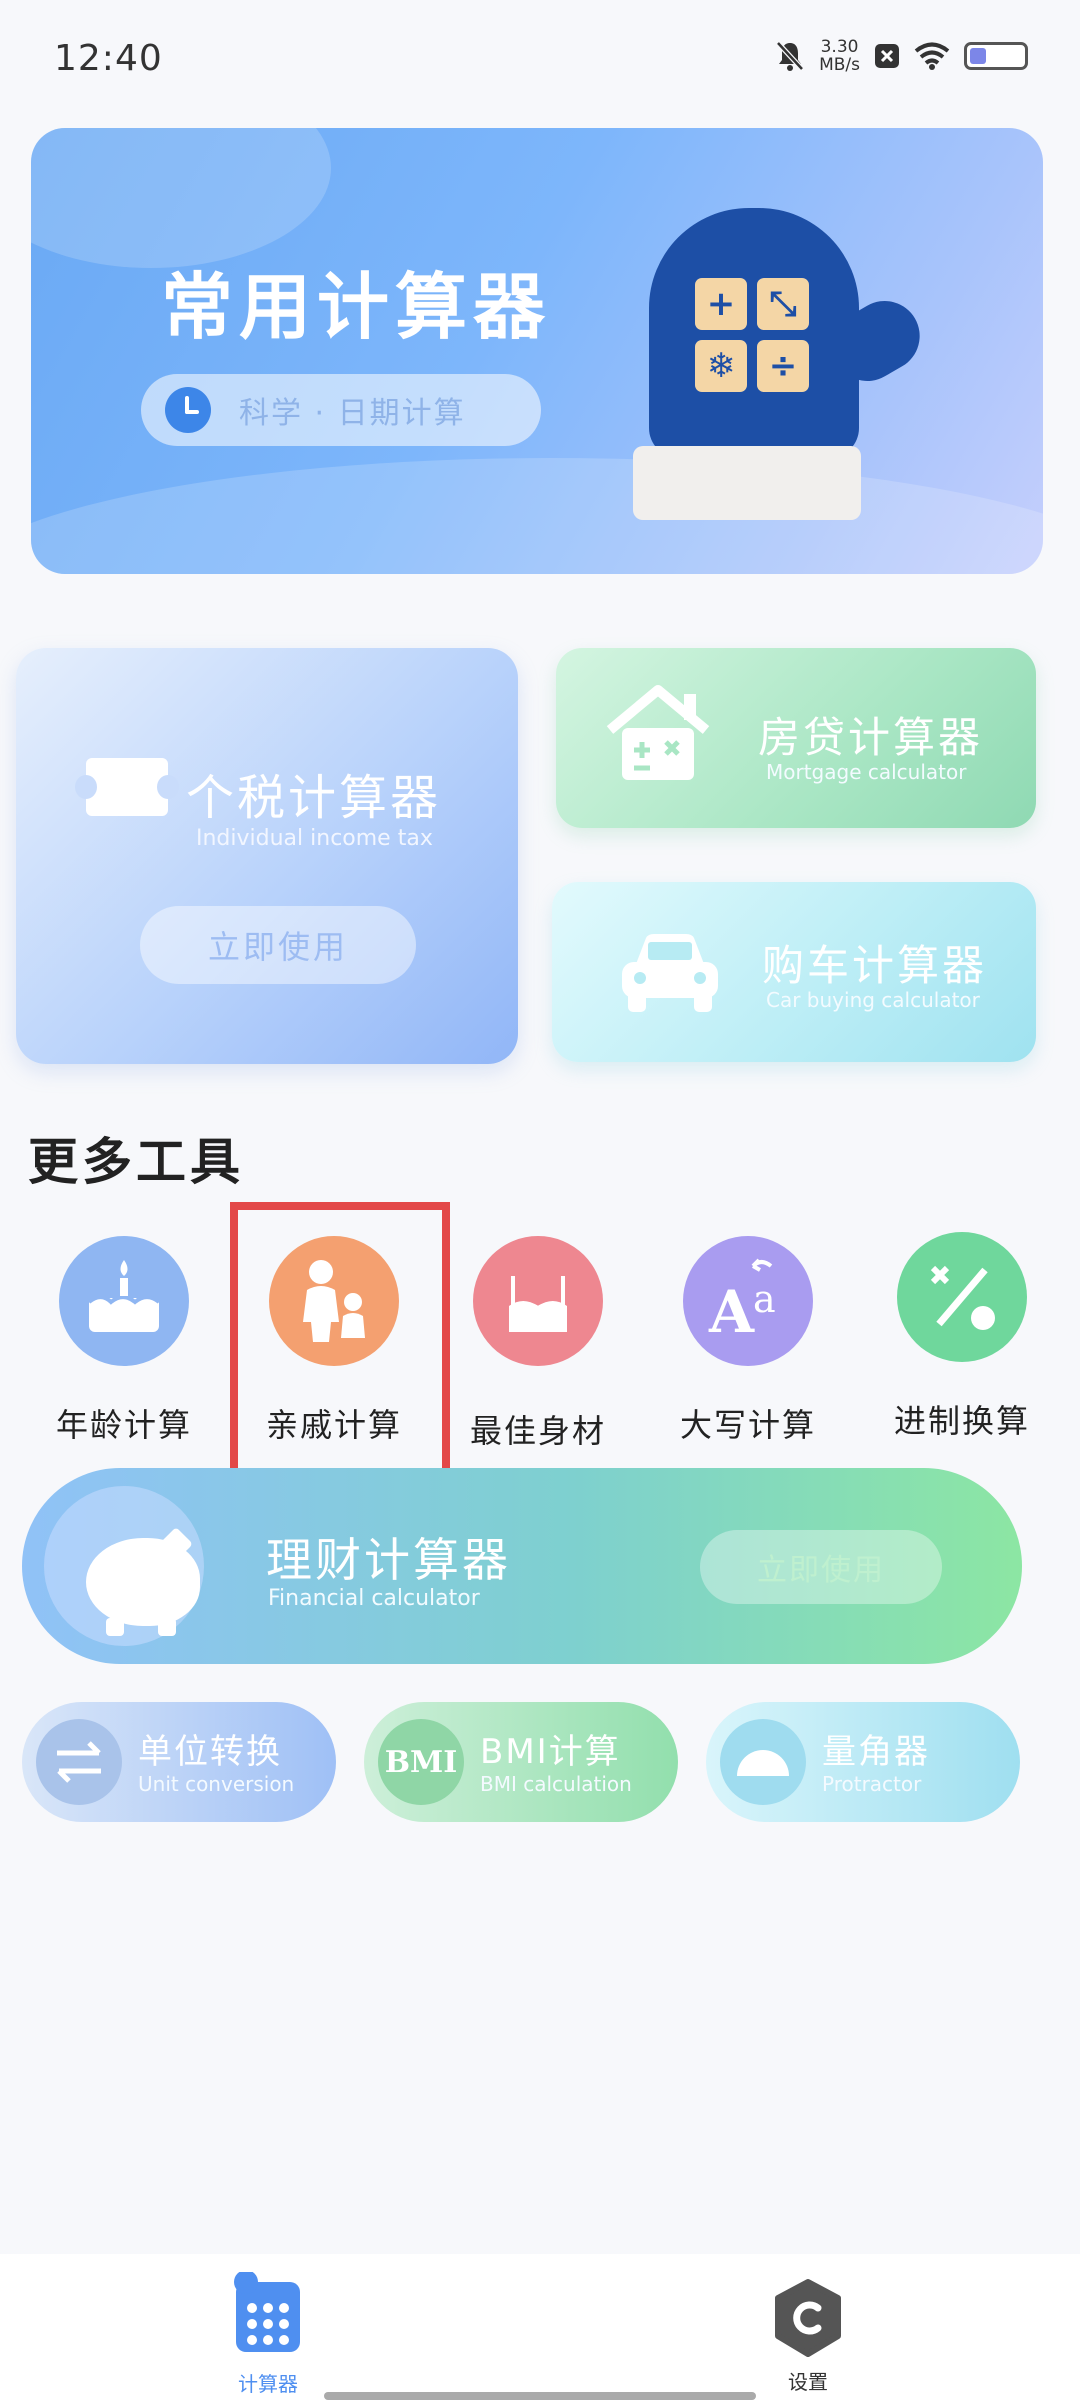  Describe the element at coordinates (839, 47) in the screenshot. I see `net-speed-value: 3.30` at that location.